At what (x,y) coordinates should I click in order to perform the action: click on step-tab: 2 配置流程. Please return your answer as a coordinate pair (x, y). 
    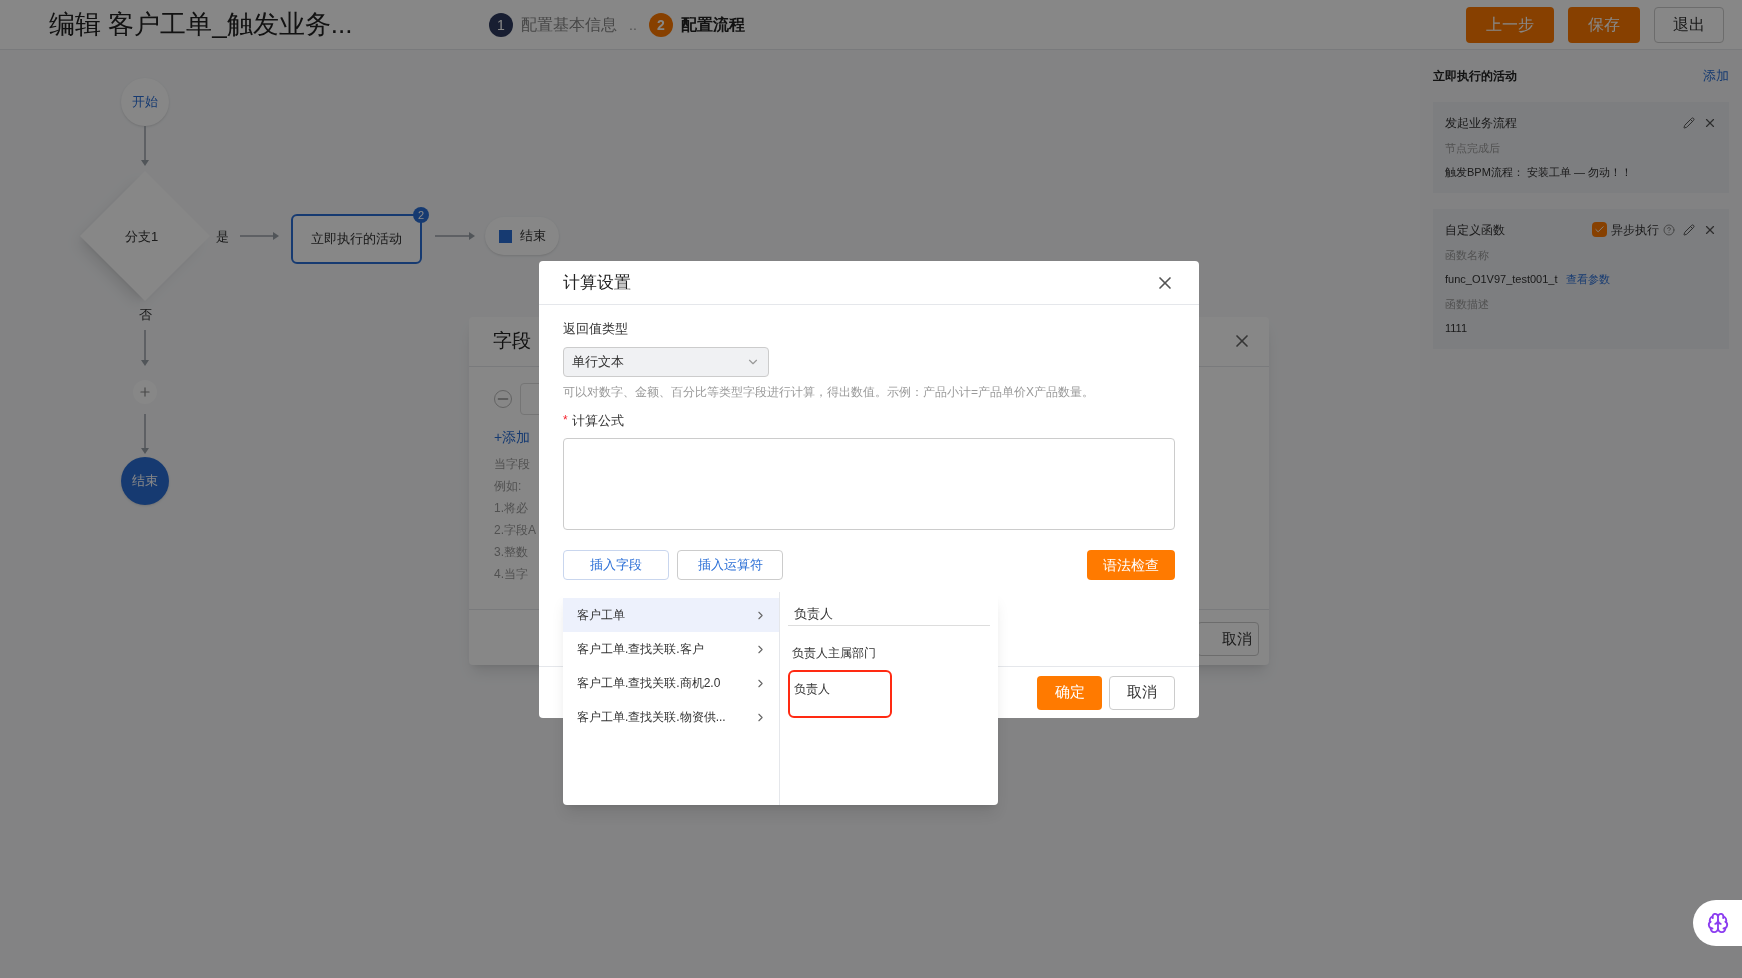
    Looking at the image, I should click on (696, 24).